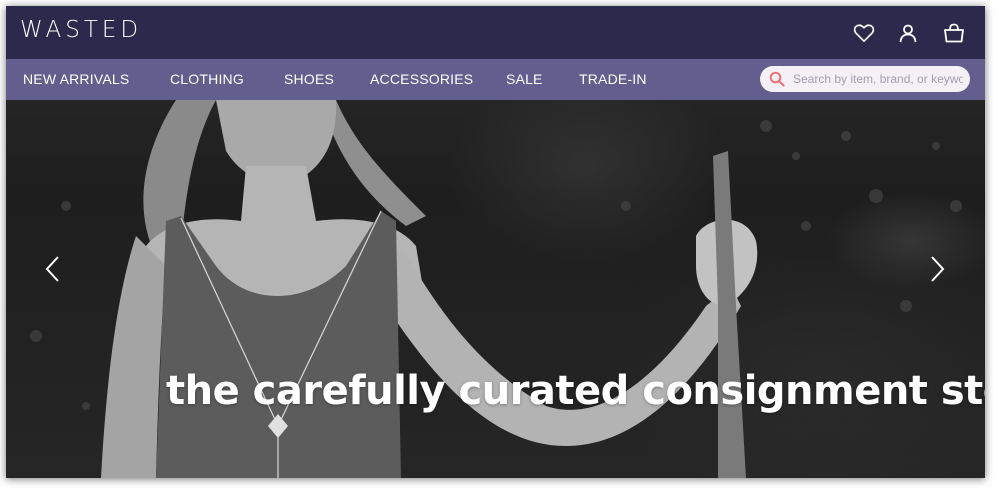 The height and width of the screenshot is (494, 1000). I want to click on nav-item-sale: SALE, so click(524, 79).